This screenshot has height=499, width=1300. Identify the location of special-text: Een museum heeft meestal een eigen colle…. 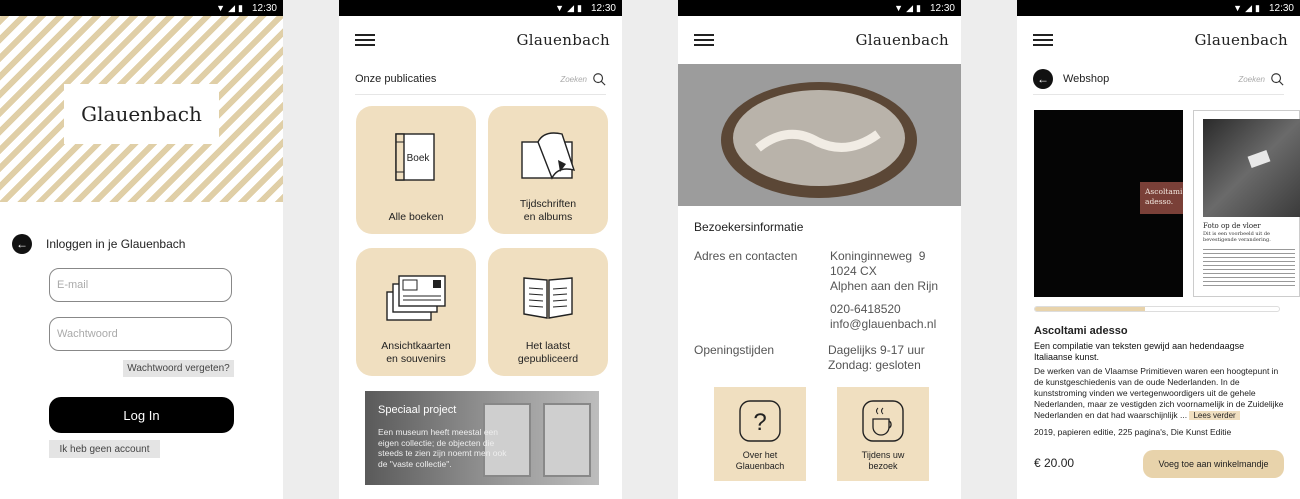
(442, 448).